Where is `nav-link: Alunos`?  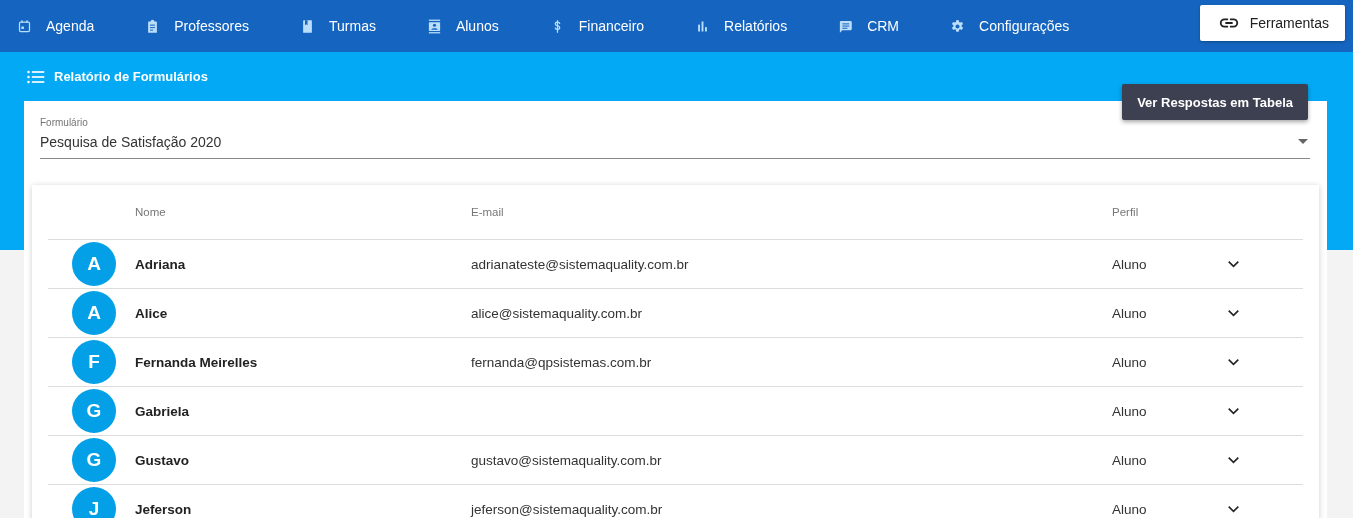
nav-link: Alunos is located at coordinates (462, 26).